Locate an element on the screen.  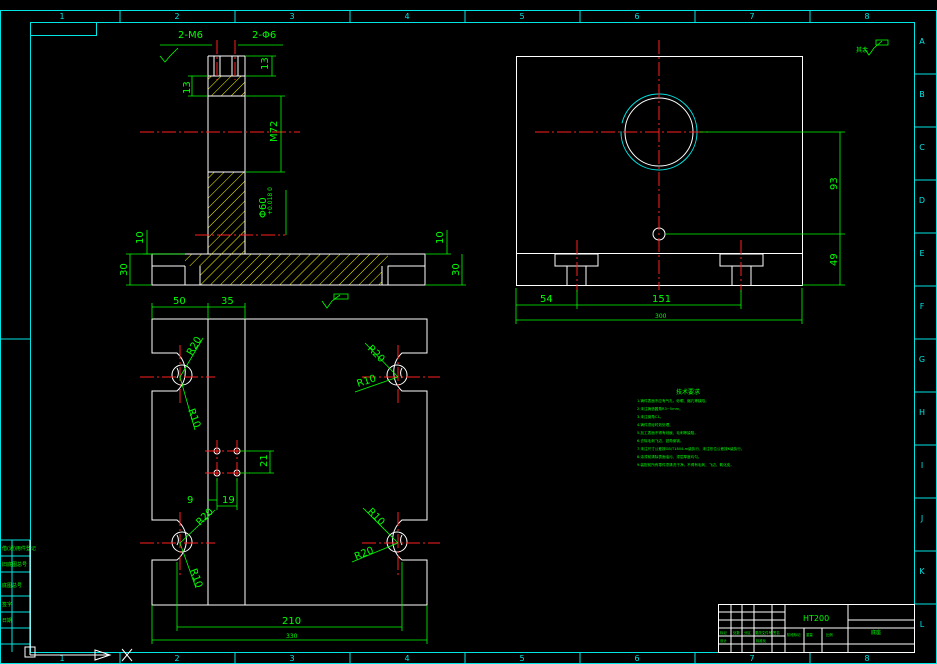
dim-2m6: 2-M6 is located at coordinates (190, 35).